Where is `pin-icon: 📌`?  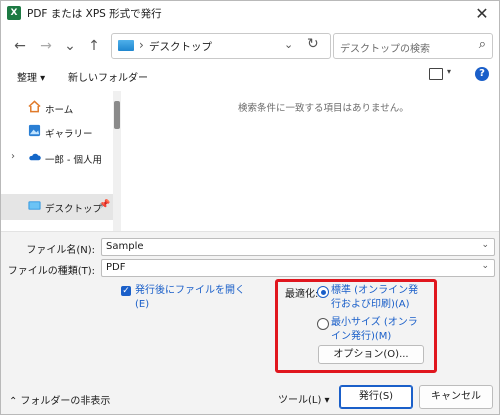
pin-icon: 📌 is located at coordinates (105, 205).